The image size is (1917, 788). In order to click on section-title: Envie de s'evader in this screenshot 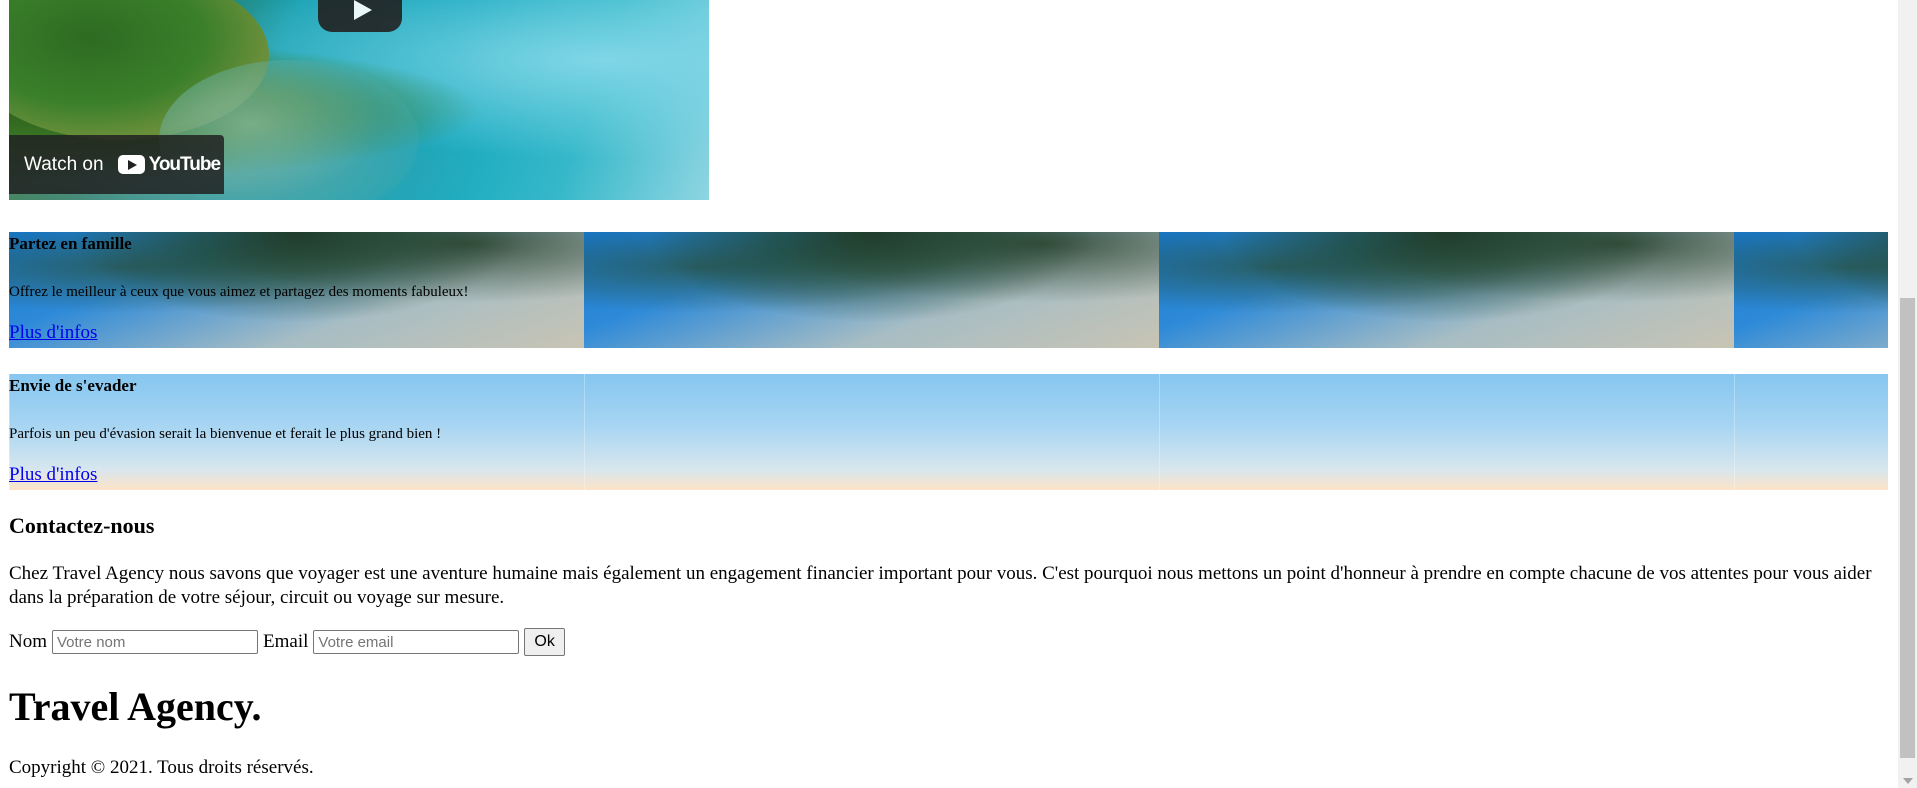, I will do `click(73, 385)`.